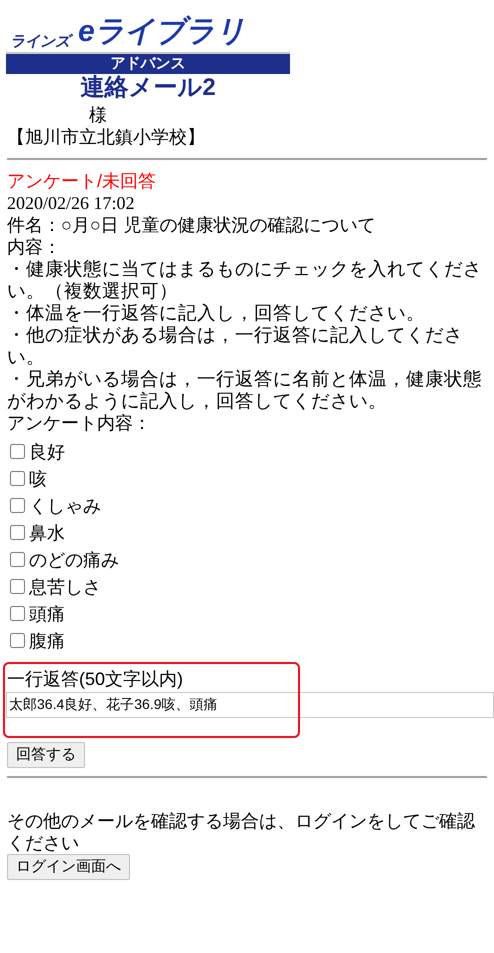  What do you see at coordinates (68, 867) in the screenshot?
I see `login-button: ログイン画面へ` at bounding box center [68, 867].